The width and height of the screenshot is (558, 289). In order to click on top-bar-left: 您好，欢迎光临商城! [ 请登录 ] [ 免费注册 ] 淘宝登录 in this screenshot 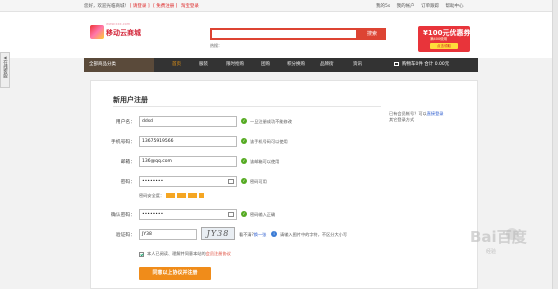, I will do `click(142, 6)`.